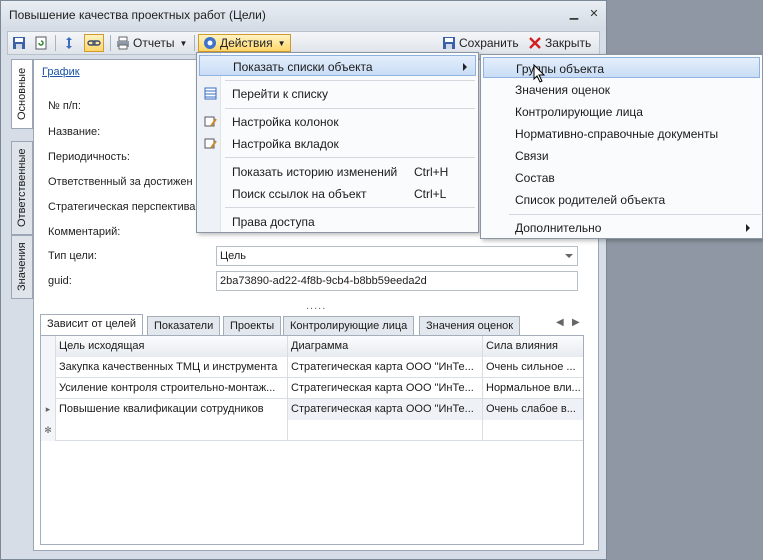 The image size is (763, 560). What do you see at coordinates (621, 177) in the screenshot?
I see `submenu-item-composition: Состав` at bounding box center [621, 177].